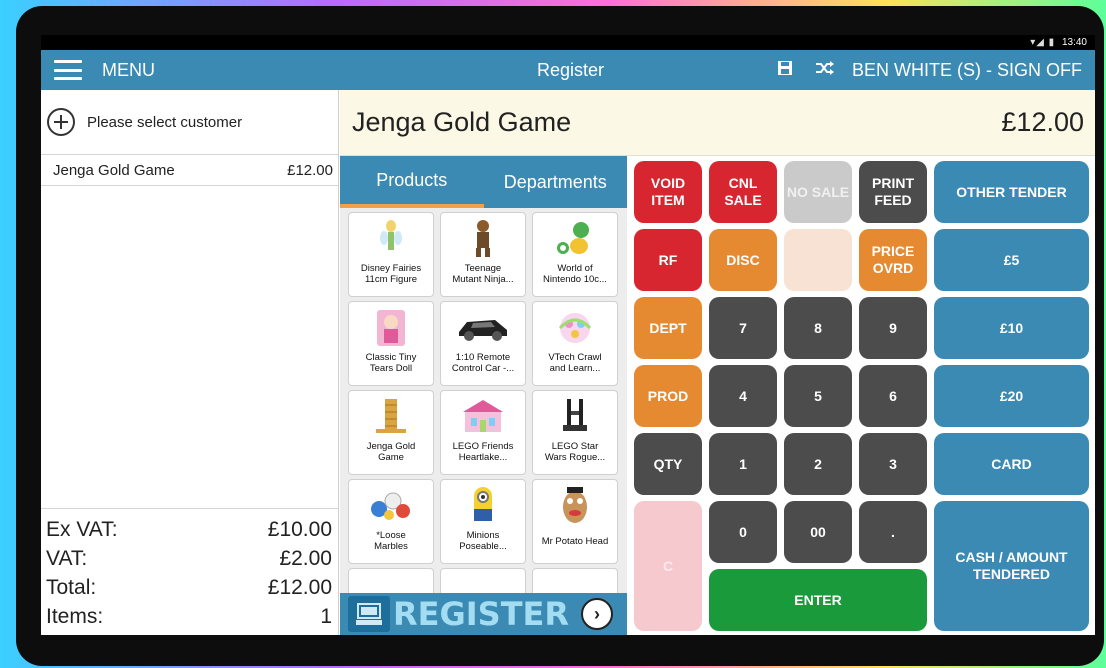 This screenshot has width=1106, height=668. Describe the element at coordinates (412, 182) in the screenshot. I see `tab-products: Products` at that location.